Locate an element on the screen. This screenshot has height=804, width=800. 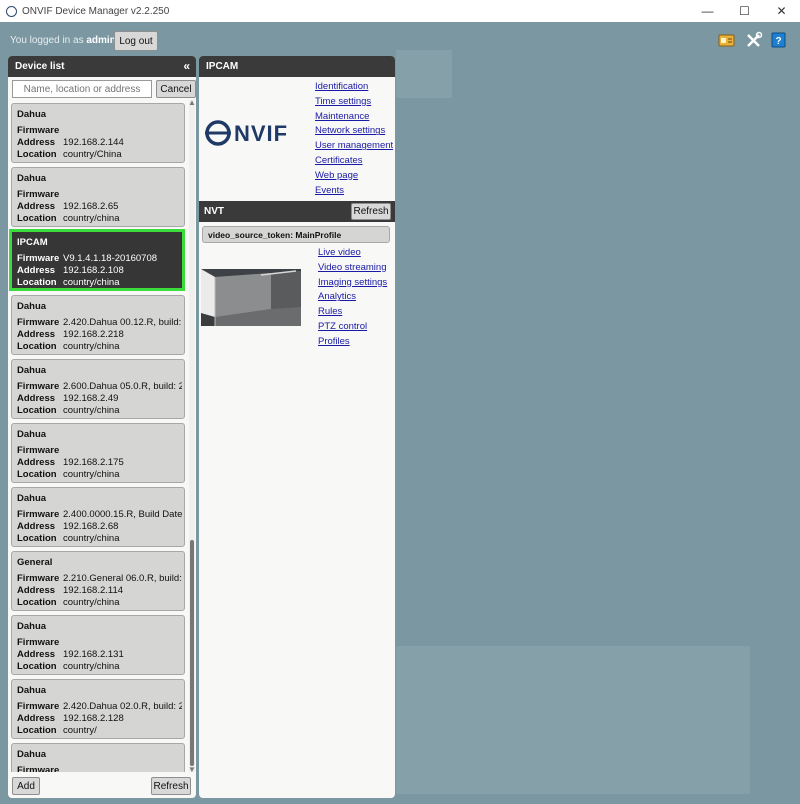
window-title: ONVIF Device Manager v2.2.250 is located at coordinates (96, 11).